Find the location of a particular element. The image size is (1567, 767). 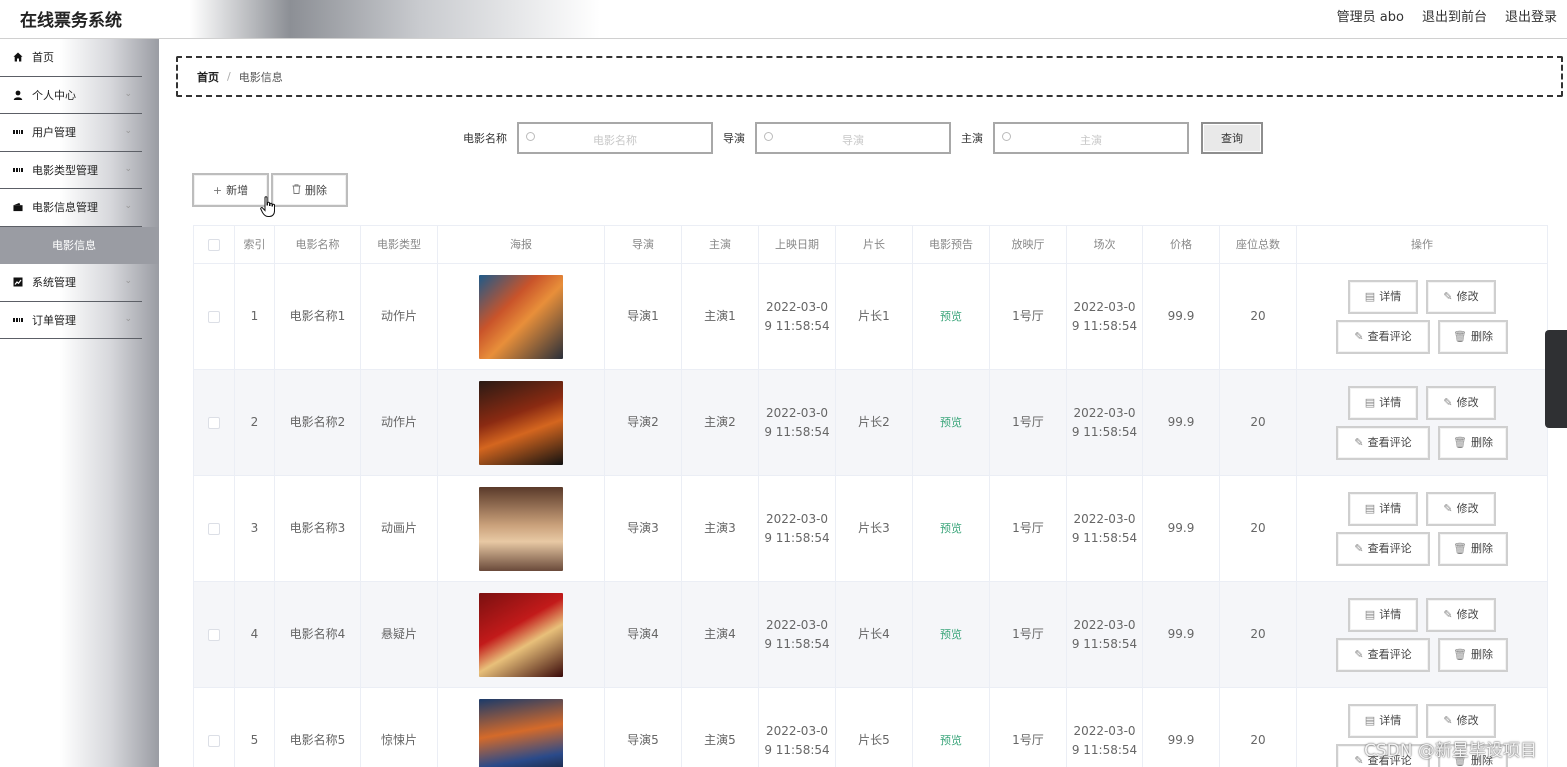

header-cell: 电影名称 is located at coordinates (318, 244).